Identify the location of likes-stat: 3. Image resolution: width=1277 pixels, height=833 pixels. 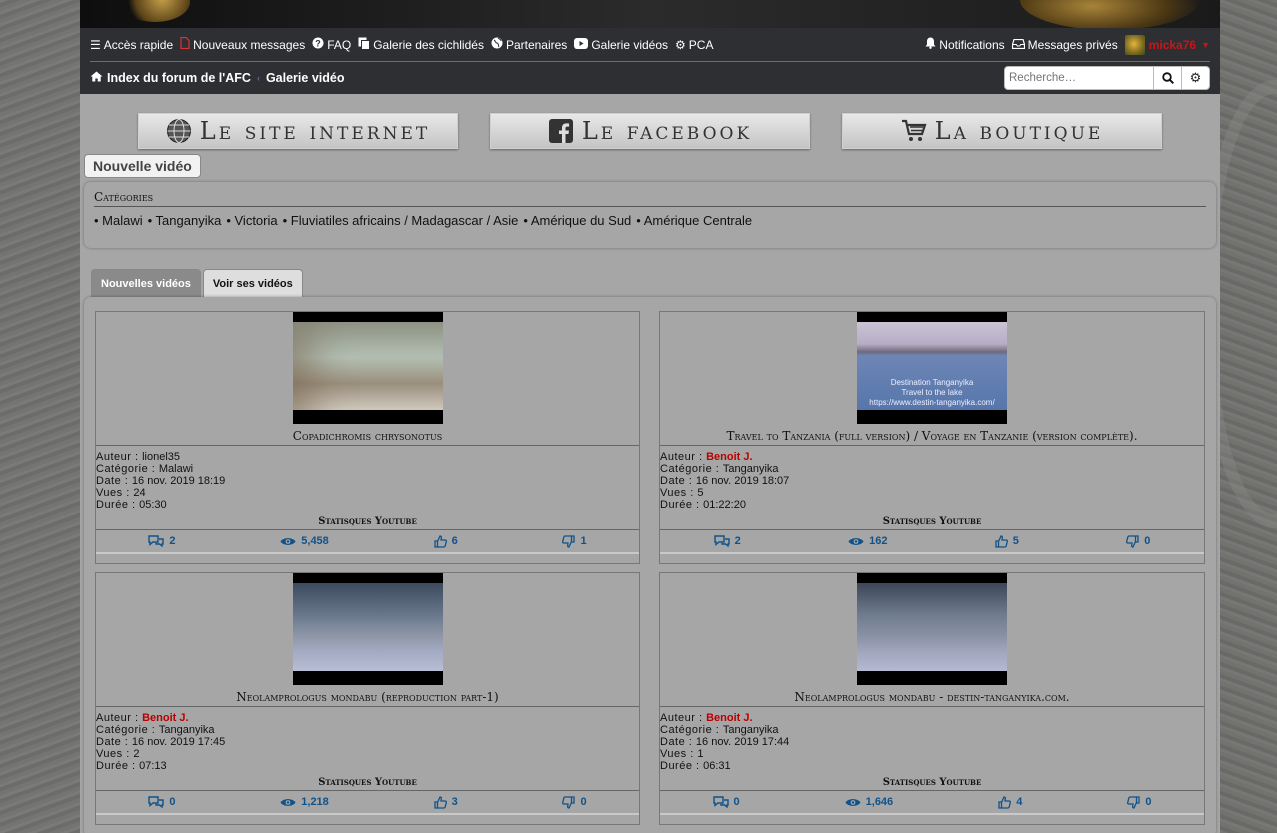
(445, 802).